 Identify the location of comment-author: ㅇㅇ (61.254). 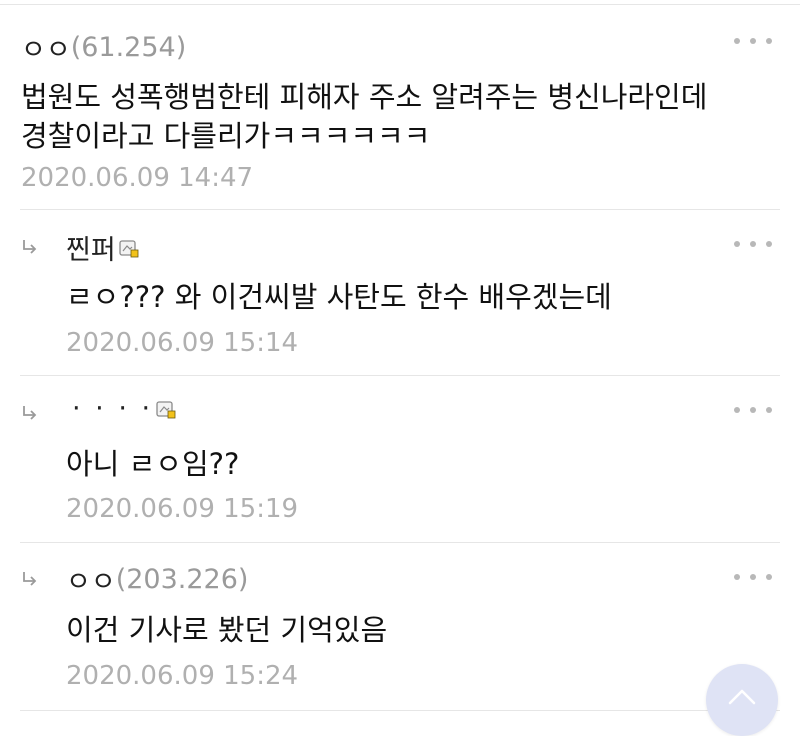
(103, 47).